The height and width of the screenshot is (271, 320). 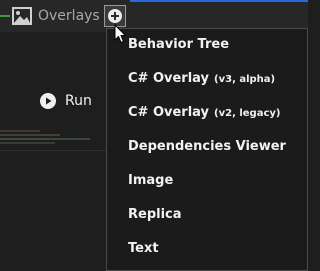 I want to click on code-preview, so click(x=52, y=140).